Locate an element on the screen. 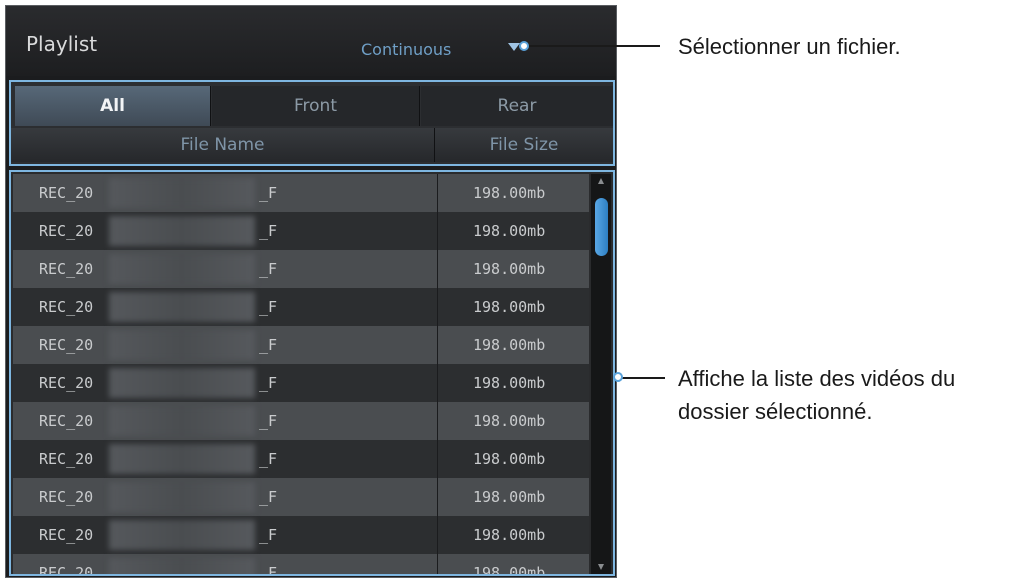  tab-rear: Rear is located at coordinates (517, 106).